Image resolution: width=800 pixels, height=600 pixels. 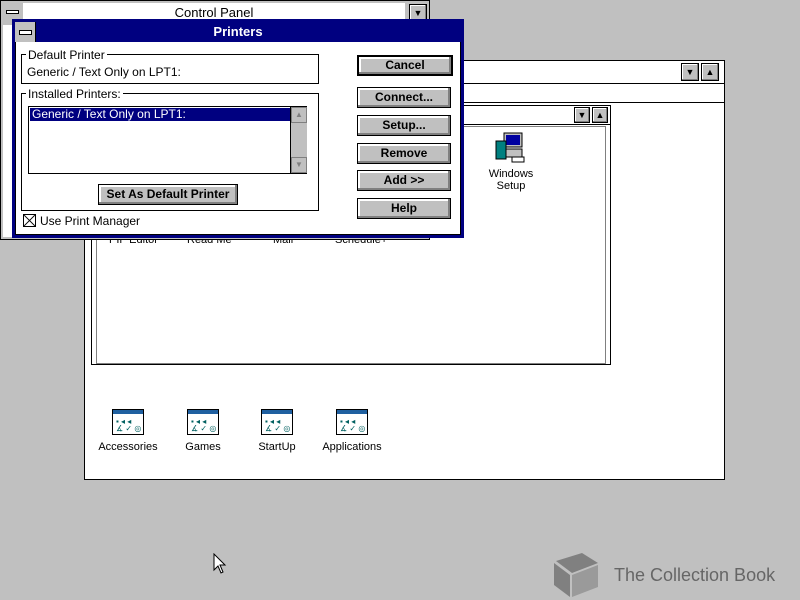 I want to click on group-accessories: ▪ ◂ ◂ ∡ ✓ ◎ Accessories, so click(x=128, y=431).